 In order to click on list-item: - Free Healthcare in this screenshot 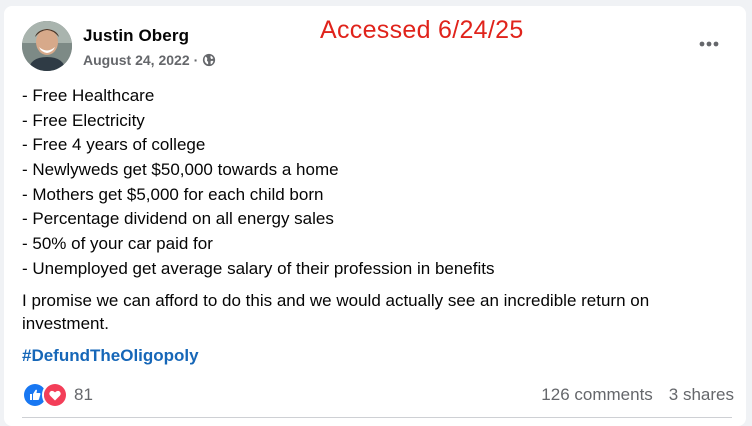, I will do `click(88, 95)`.